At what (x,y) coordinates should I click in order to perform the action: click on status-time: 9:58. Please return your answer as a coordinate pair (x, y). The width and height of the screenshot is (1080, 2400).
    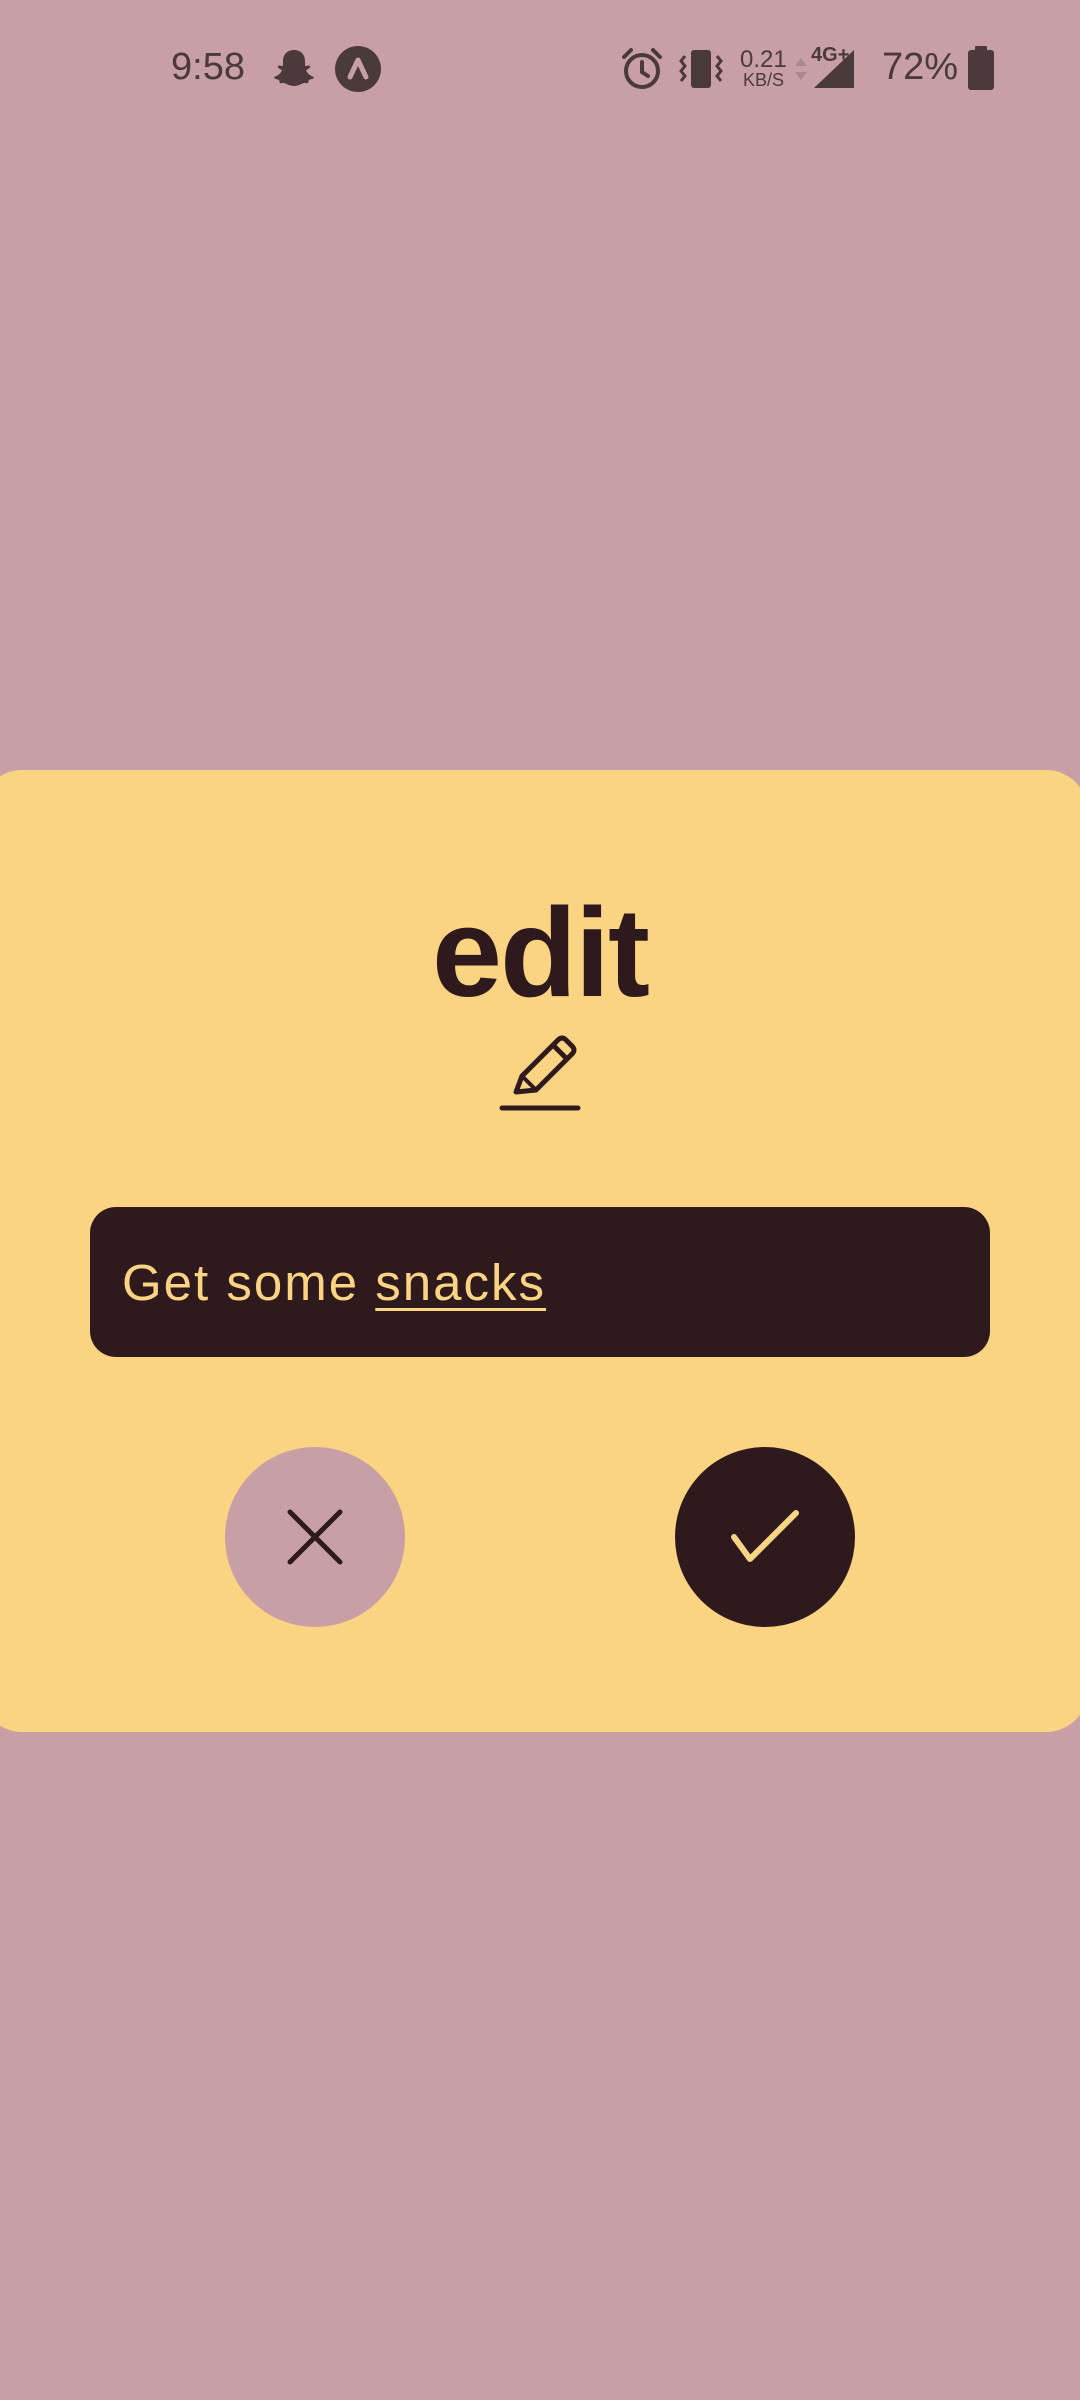
    Looking at the image, I should click on (208, 67).